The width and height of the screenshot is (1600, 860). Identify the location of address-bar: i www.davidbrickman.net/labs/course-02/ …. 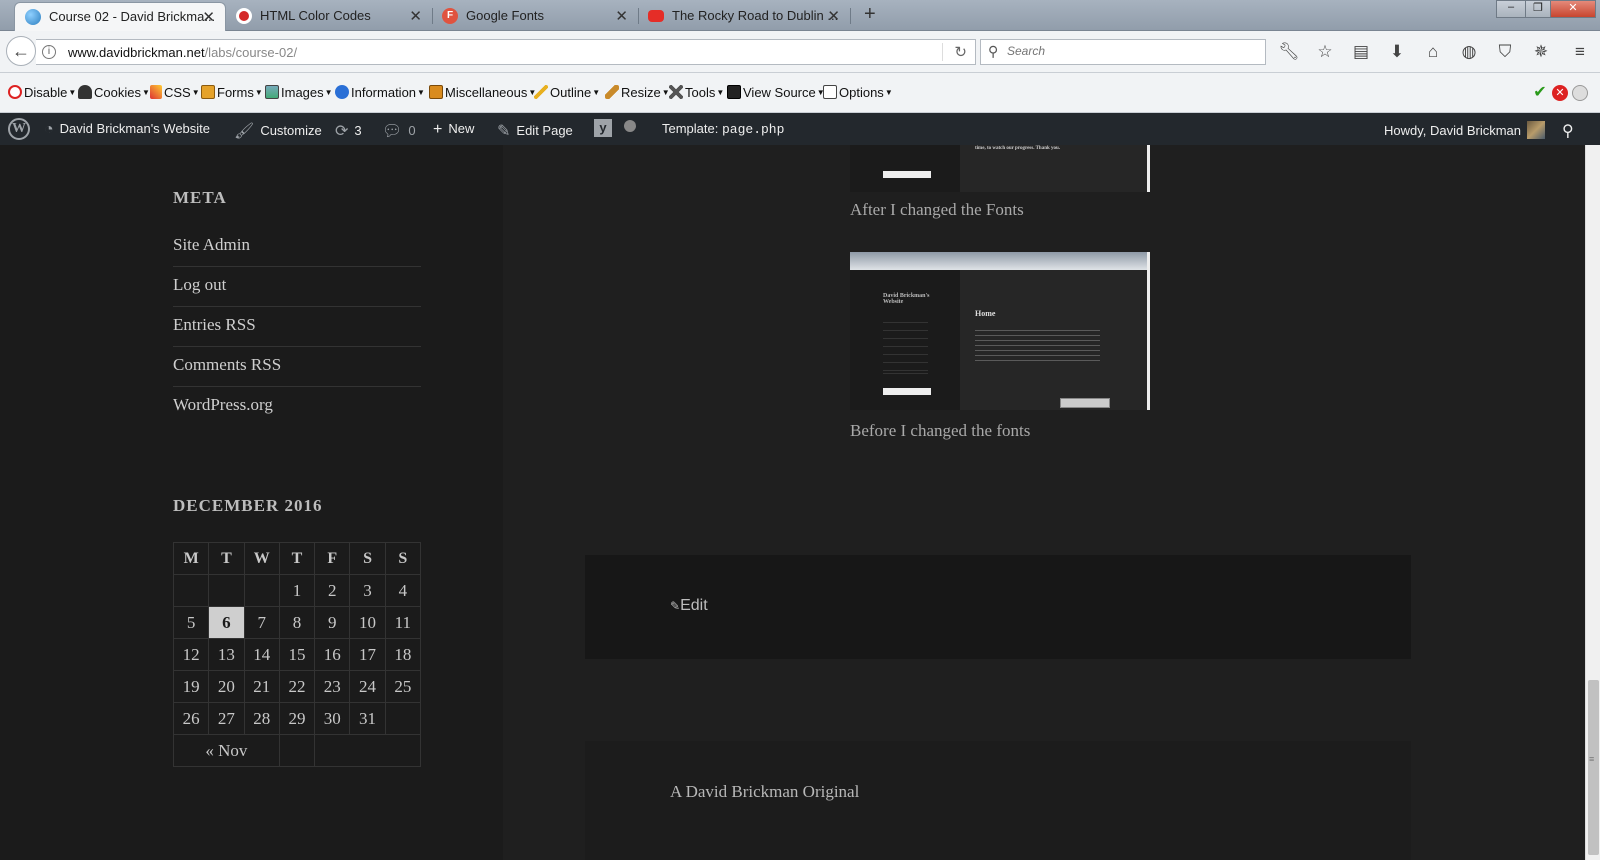
(506, 52).